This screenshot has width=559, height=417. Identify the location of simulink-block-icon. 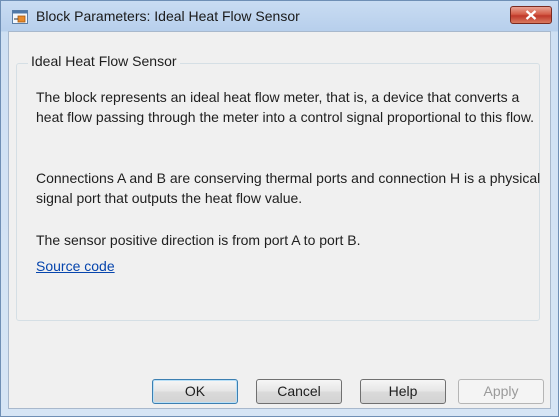
(20, 17).